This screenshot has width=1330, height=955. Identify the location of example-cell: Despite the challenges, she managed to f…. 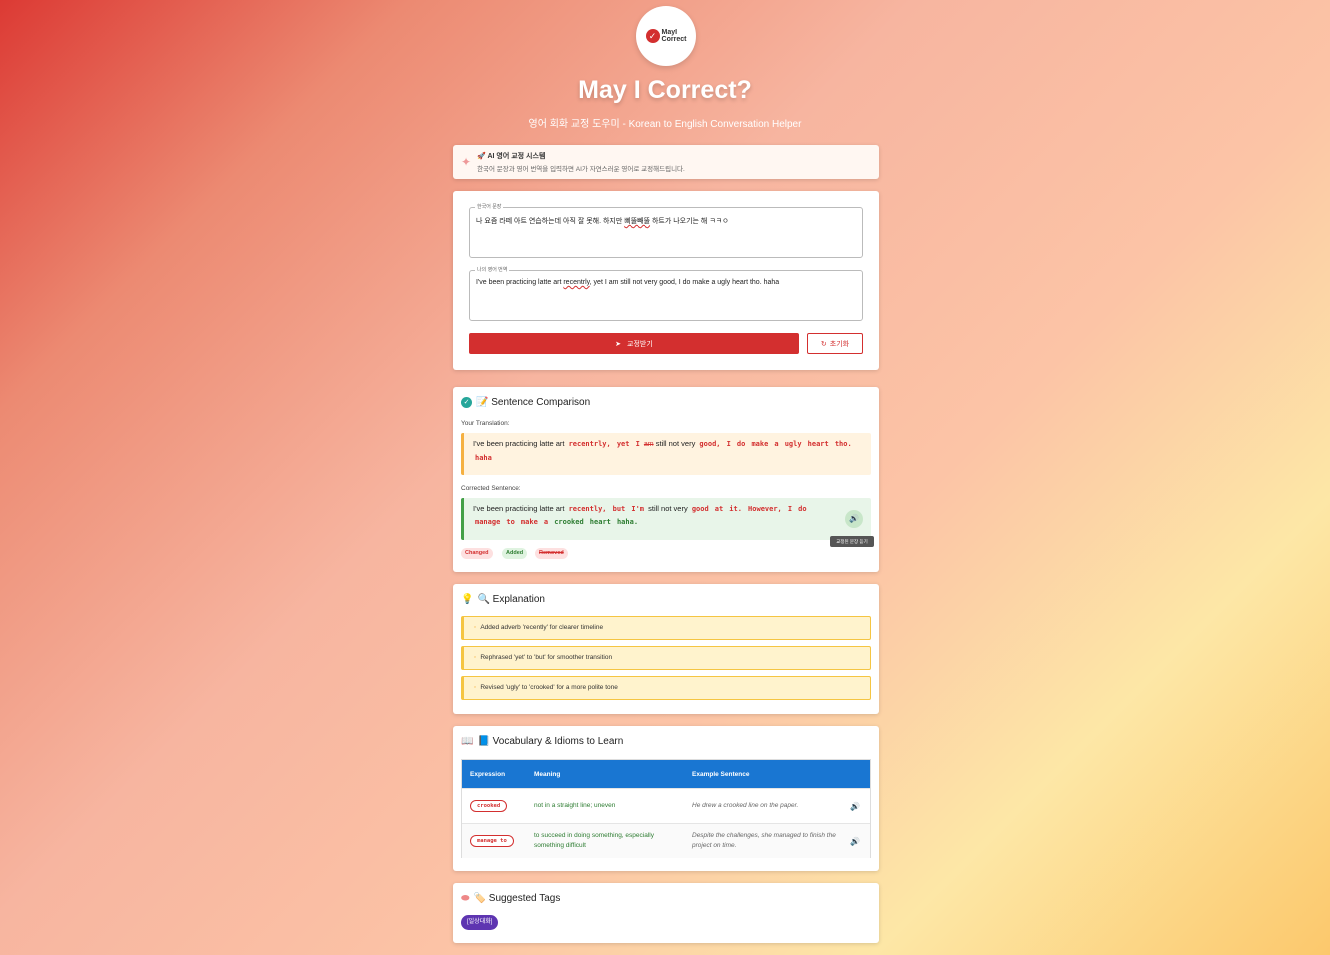
(764, 840).